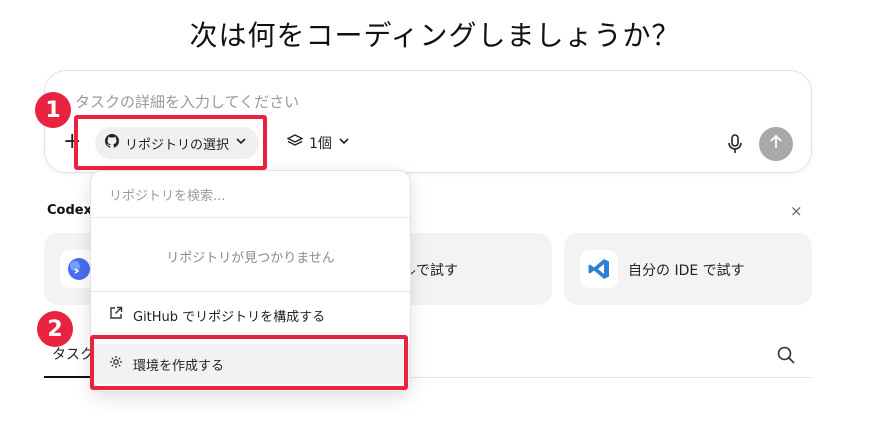  I want to click on step-badge-2: 2, so click(55, 329).